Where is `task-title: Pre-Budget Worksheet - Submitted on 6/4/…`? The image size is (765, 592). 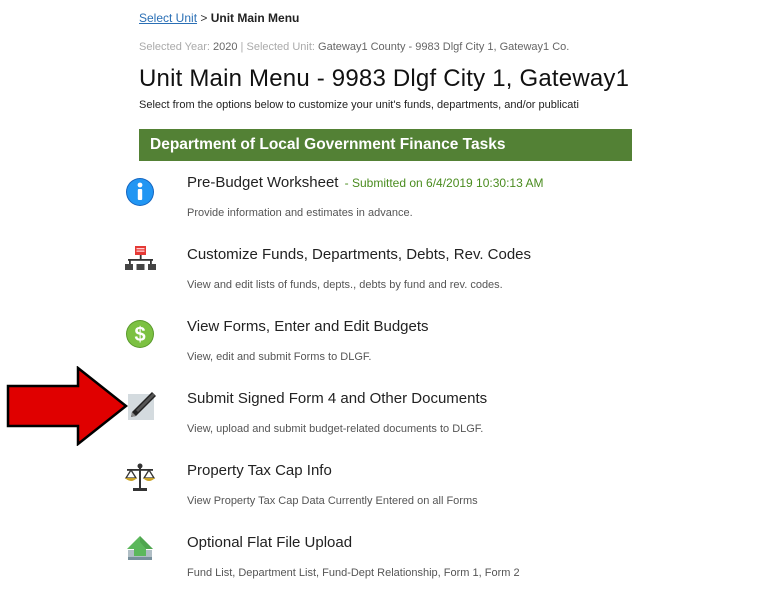
task-title: Pre-Budget Worksheet - Submitted on 6/4/… is located at coordinates (365, 183).